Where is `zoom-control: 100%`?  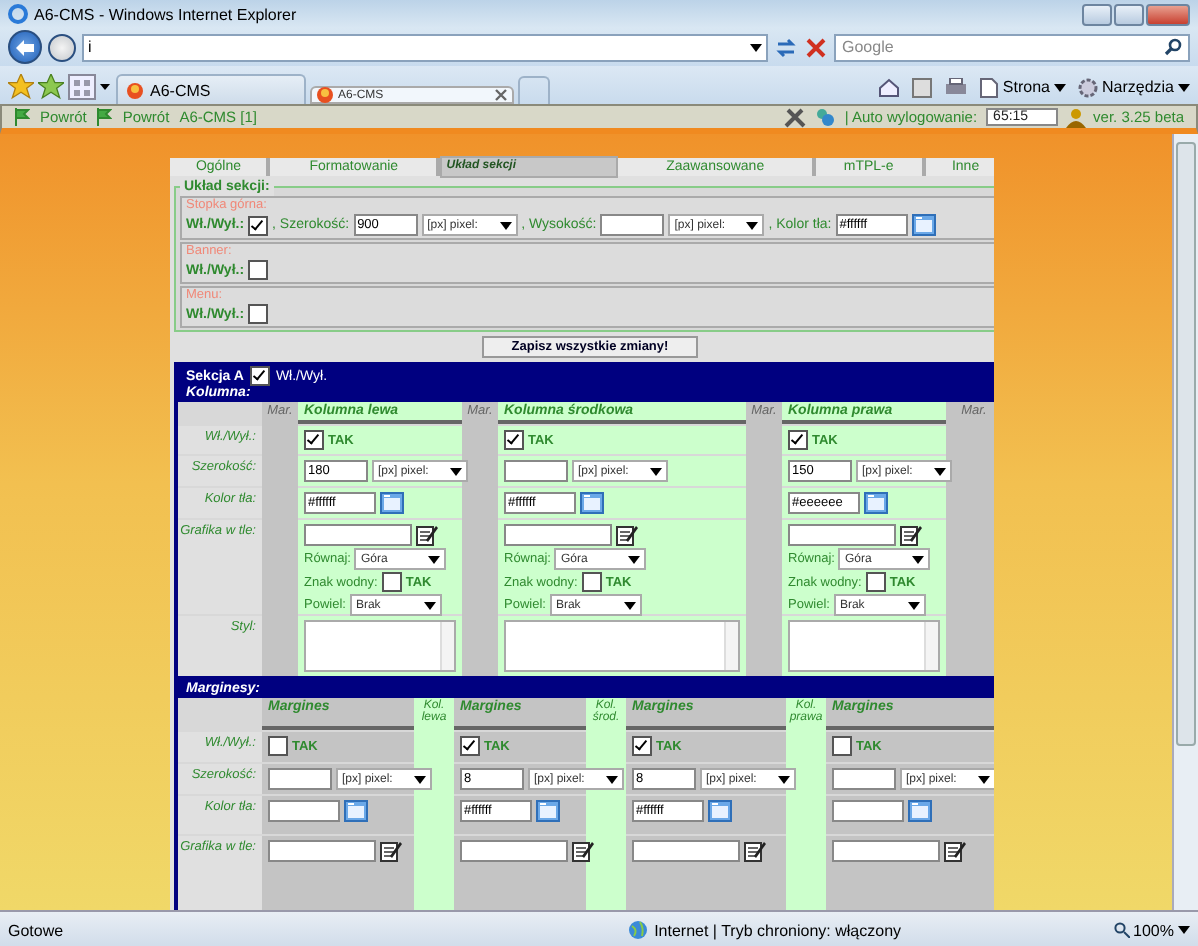
zoom-control: 100% is located at coordinates (1151, 930).